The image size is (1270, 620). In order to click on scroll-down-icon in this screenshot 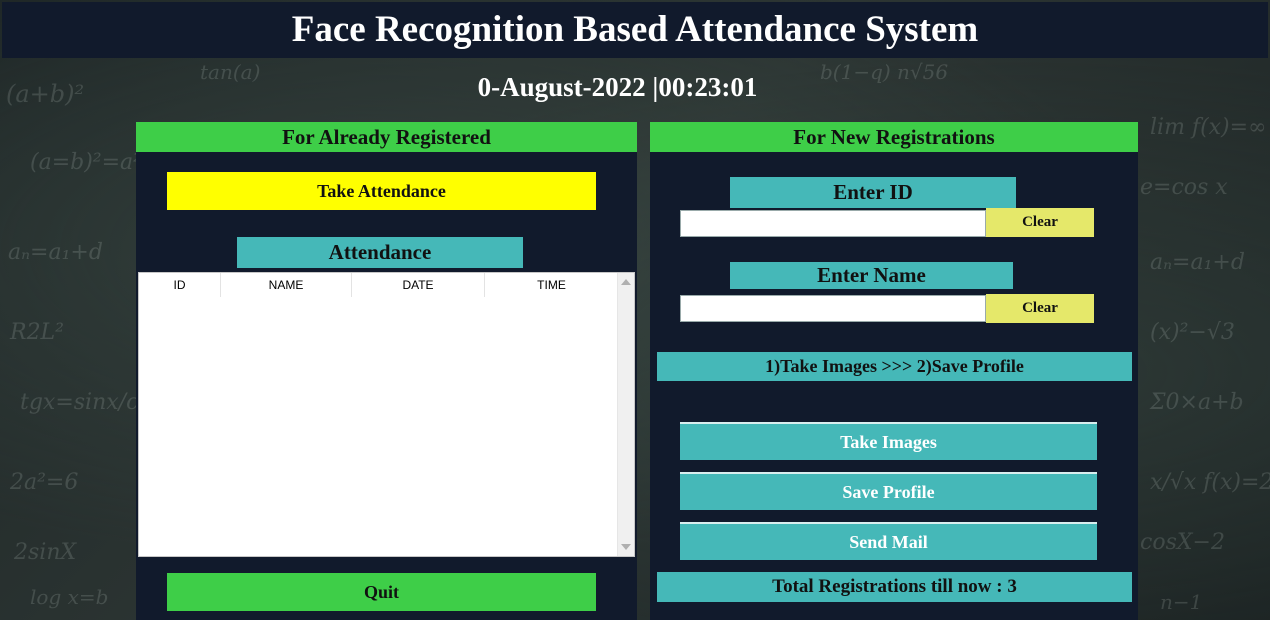, I will do `click(626, 547)`.